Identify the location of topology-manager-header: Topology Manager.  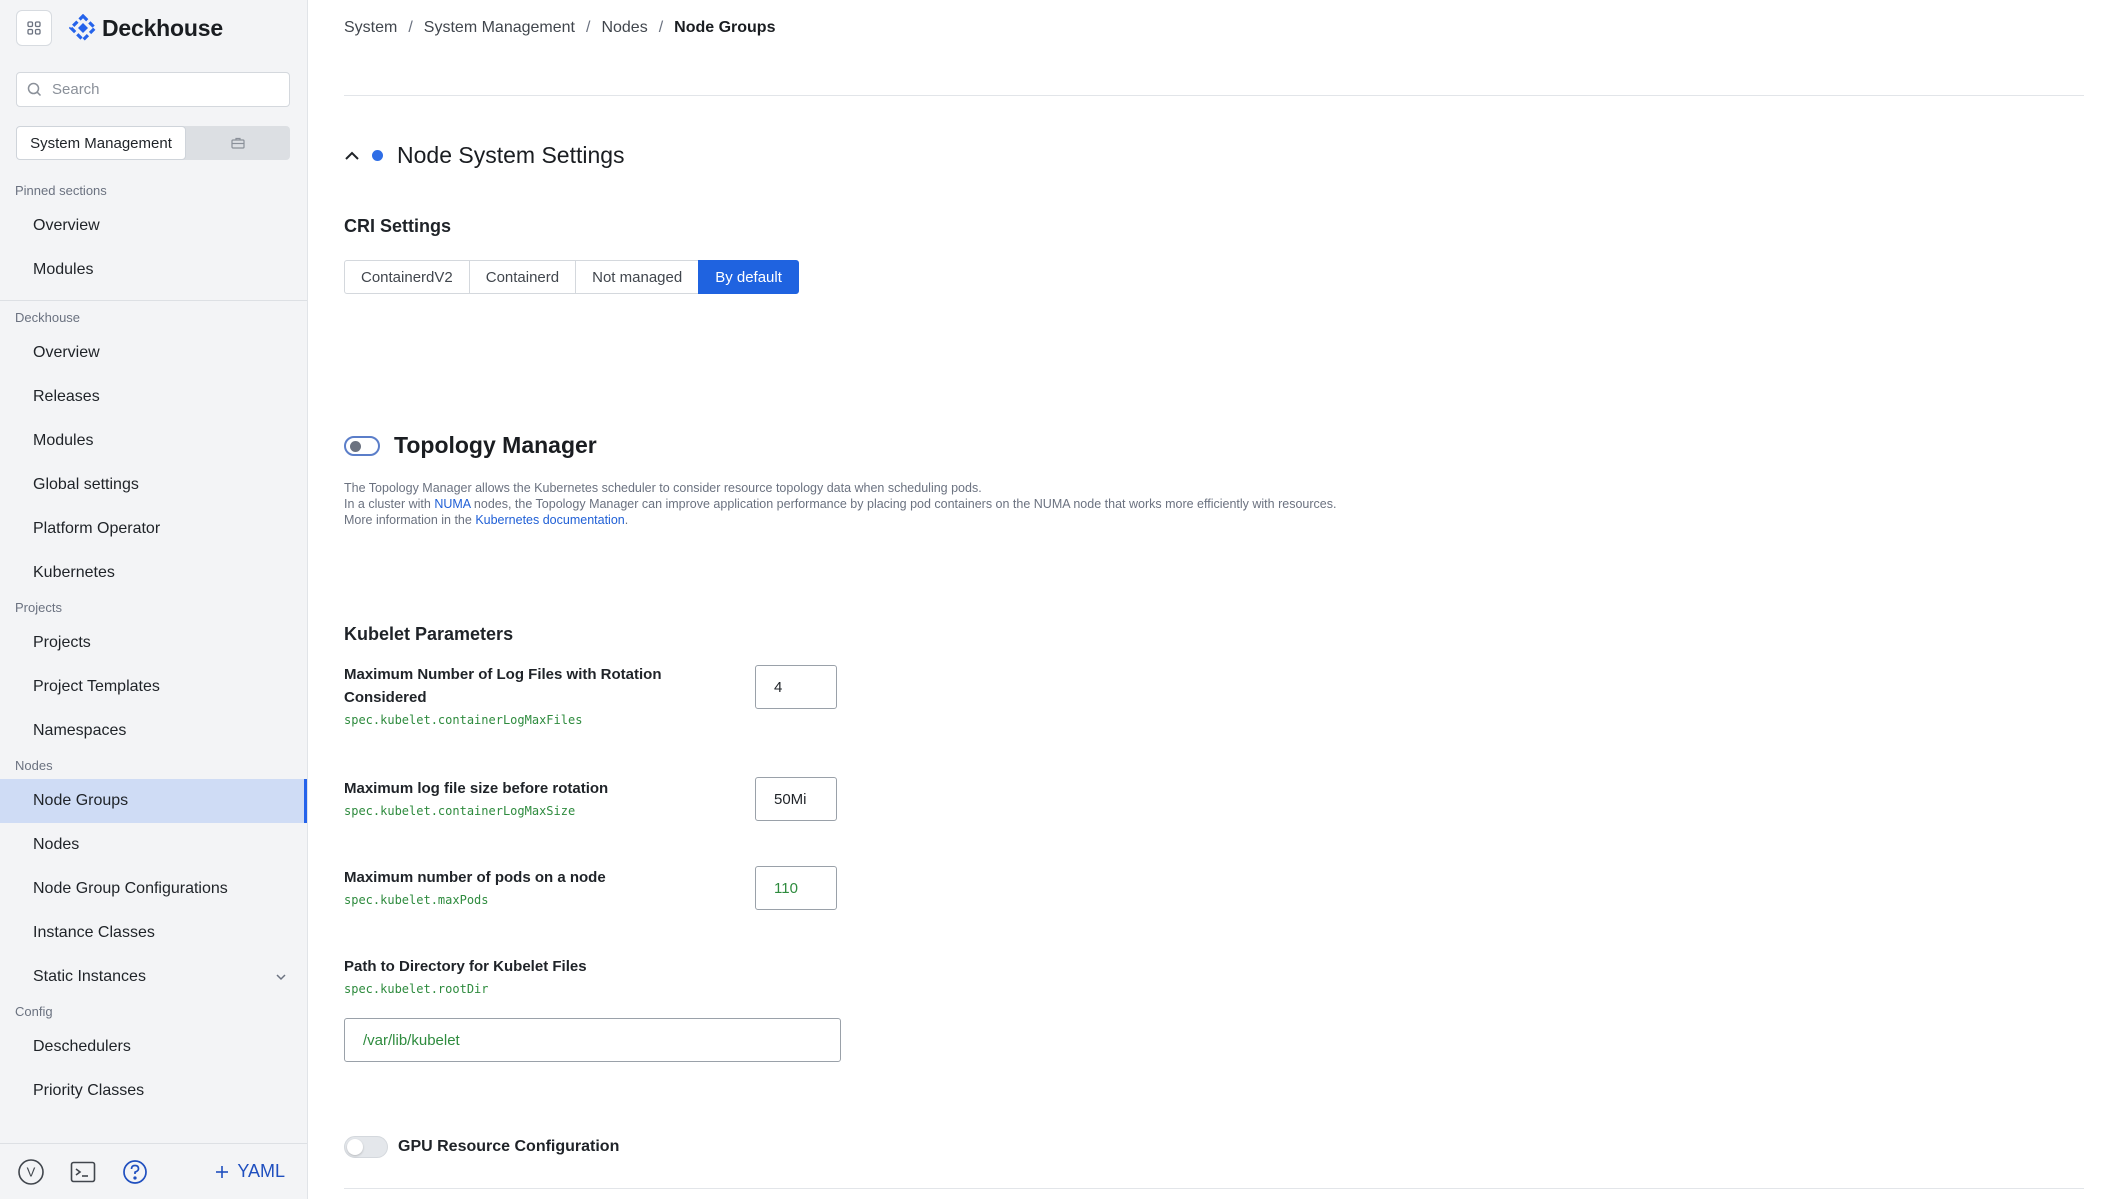
(470, 445).